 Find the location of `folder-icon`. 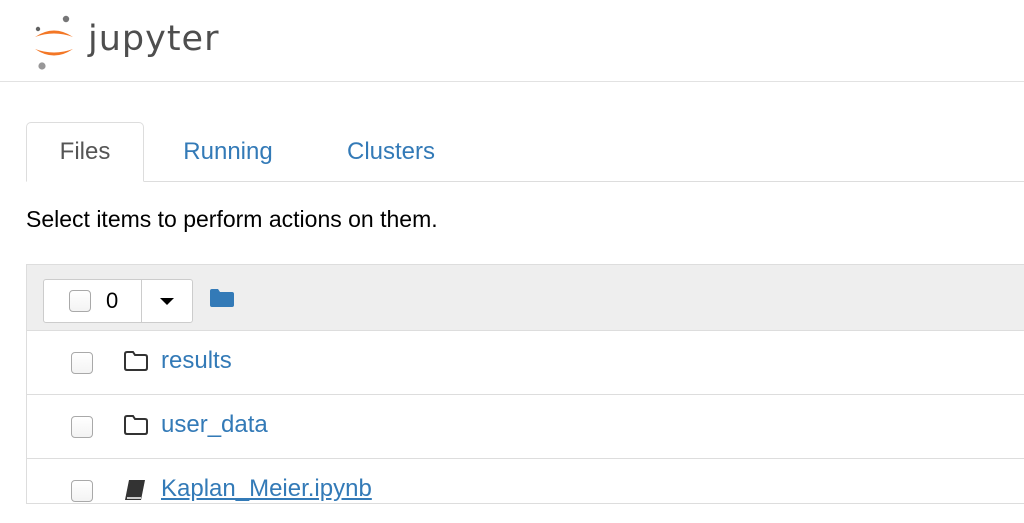

folder-icon is located at coordinates (222, 298).